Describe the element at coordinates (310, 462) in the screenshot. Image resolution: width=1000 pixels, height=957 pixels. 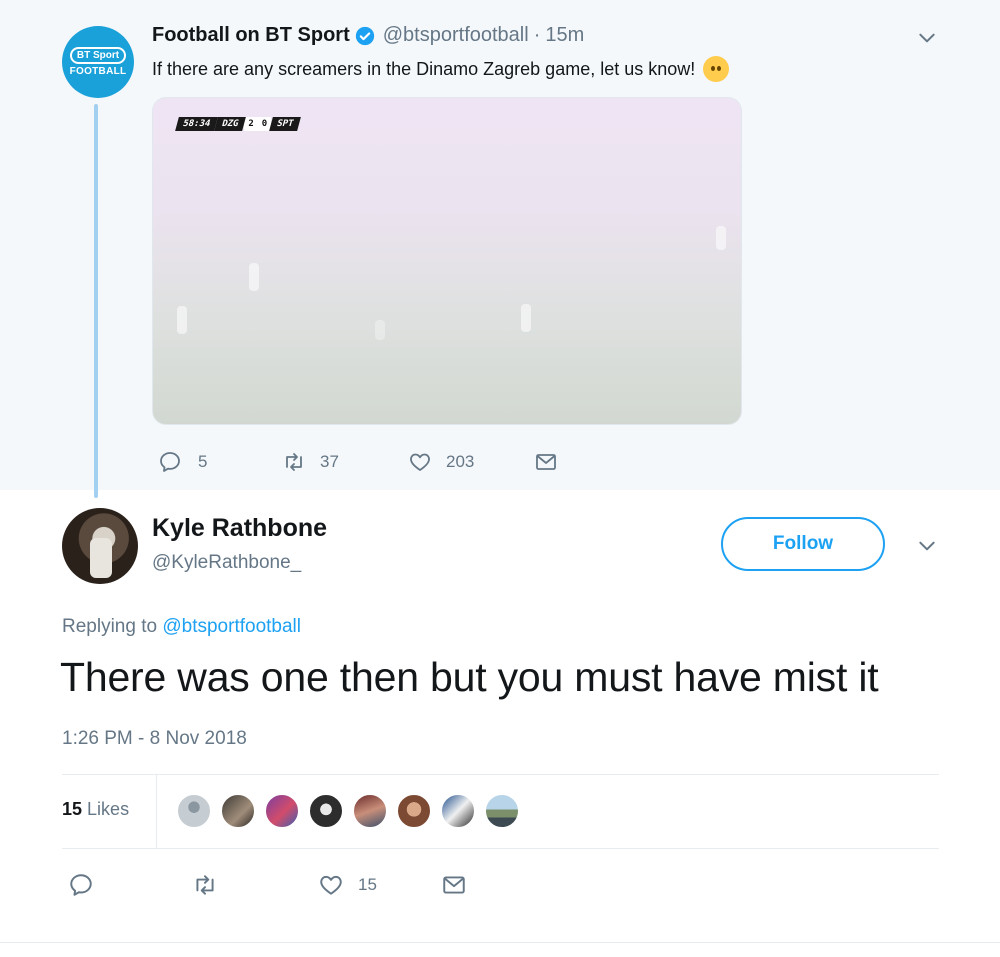
I see `retweet-action: 37` at that location.